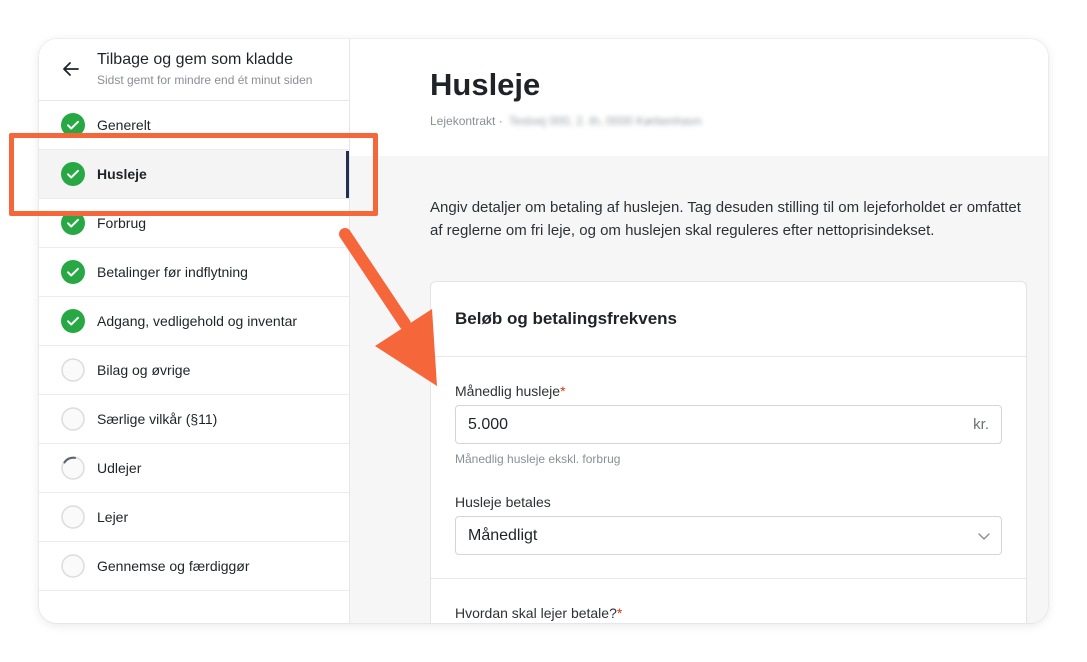 The height and width of the screenshot is (662, 1087). I want to click on step-item-udlejer: Udlejer, so click(194, 468).